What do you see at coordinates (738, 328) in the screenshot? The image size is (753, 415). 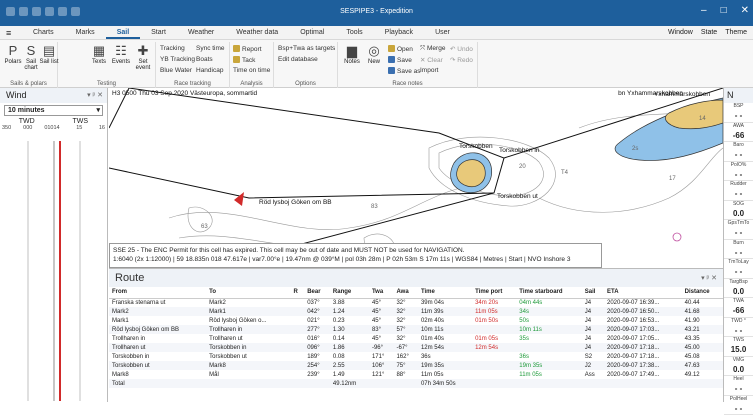 I see `instrument-readout: TWD °- -` at bounding box center [738, 328].